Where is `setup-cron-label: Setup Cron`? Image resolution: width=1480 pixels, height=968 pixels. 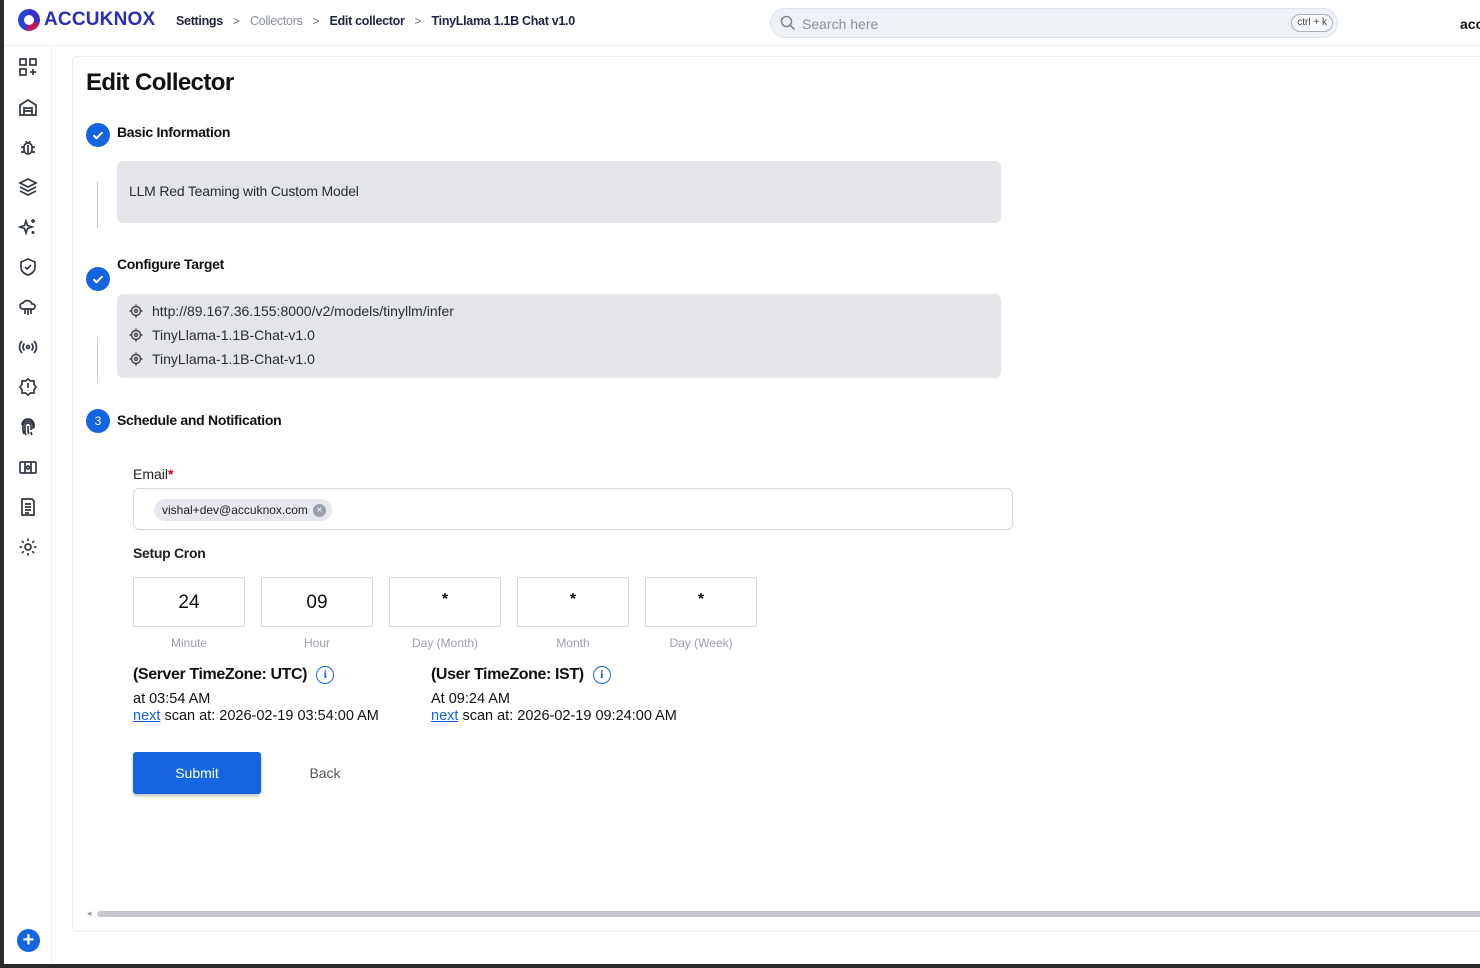 setup-cron-label: Setup Cron is located at coordinates (169, 553).